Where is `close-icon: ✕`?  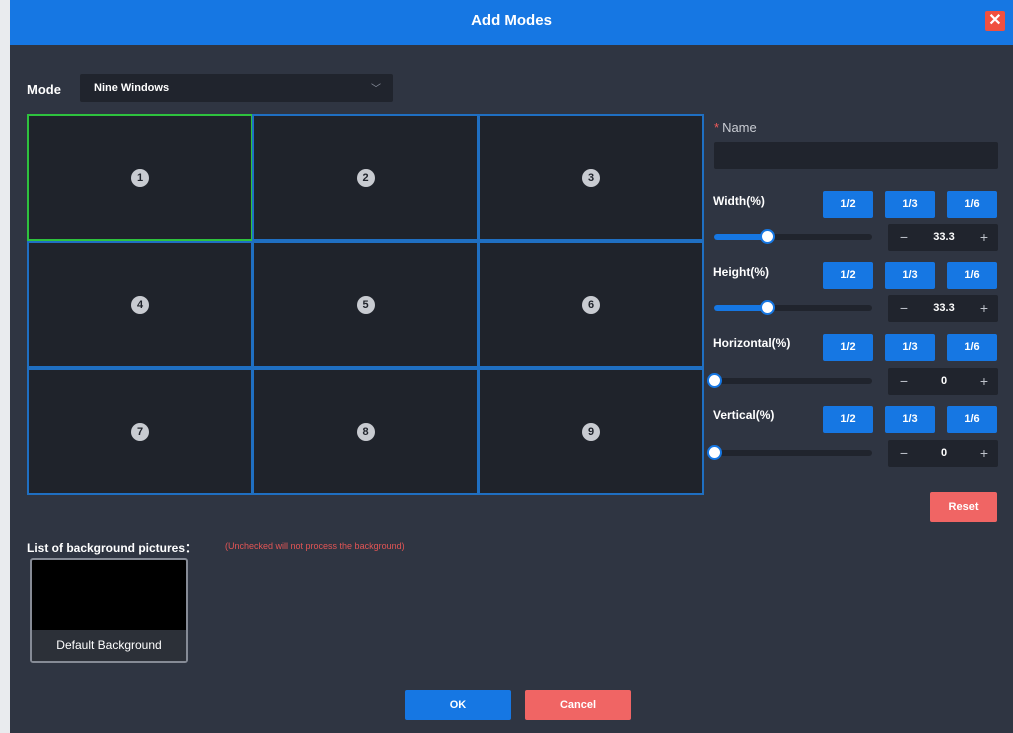
close-icon: ✕ is located at coordinates (995, 21).